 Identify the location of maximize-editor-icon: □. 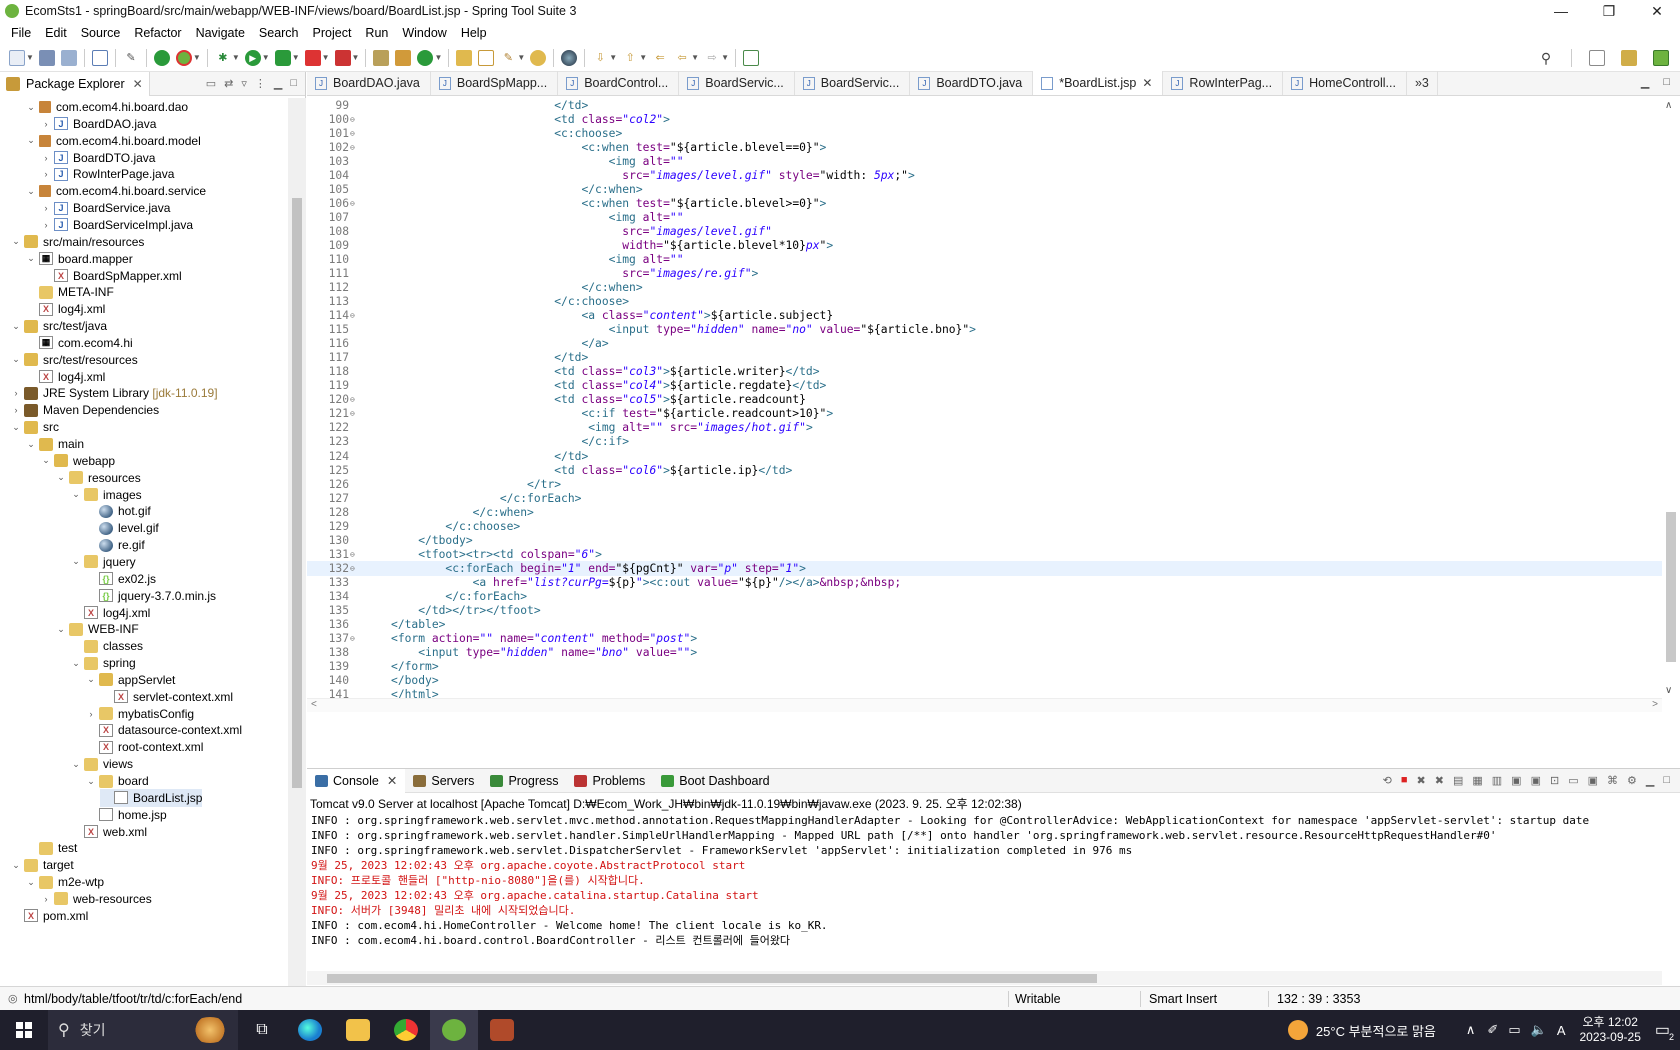
(1666, 82).